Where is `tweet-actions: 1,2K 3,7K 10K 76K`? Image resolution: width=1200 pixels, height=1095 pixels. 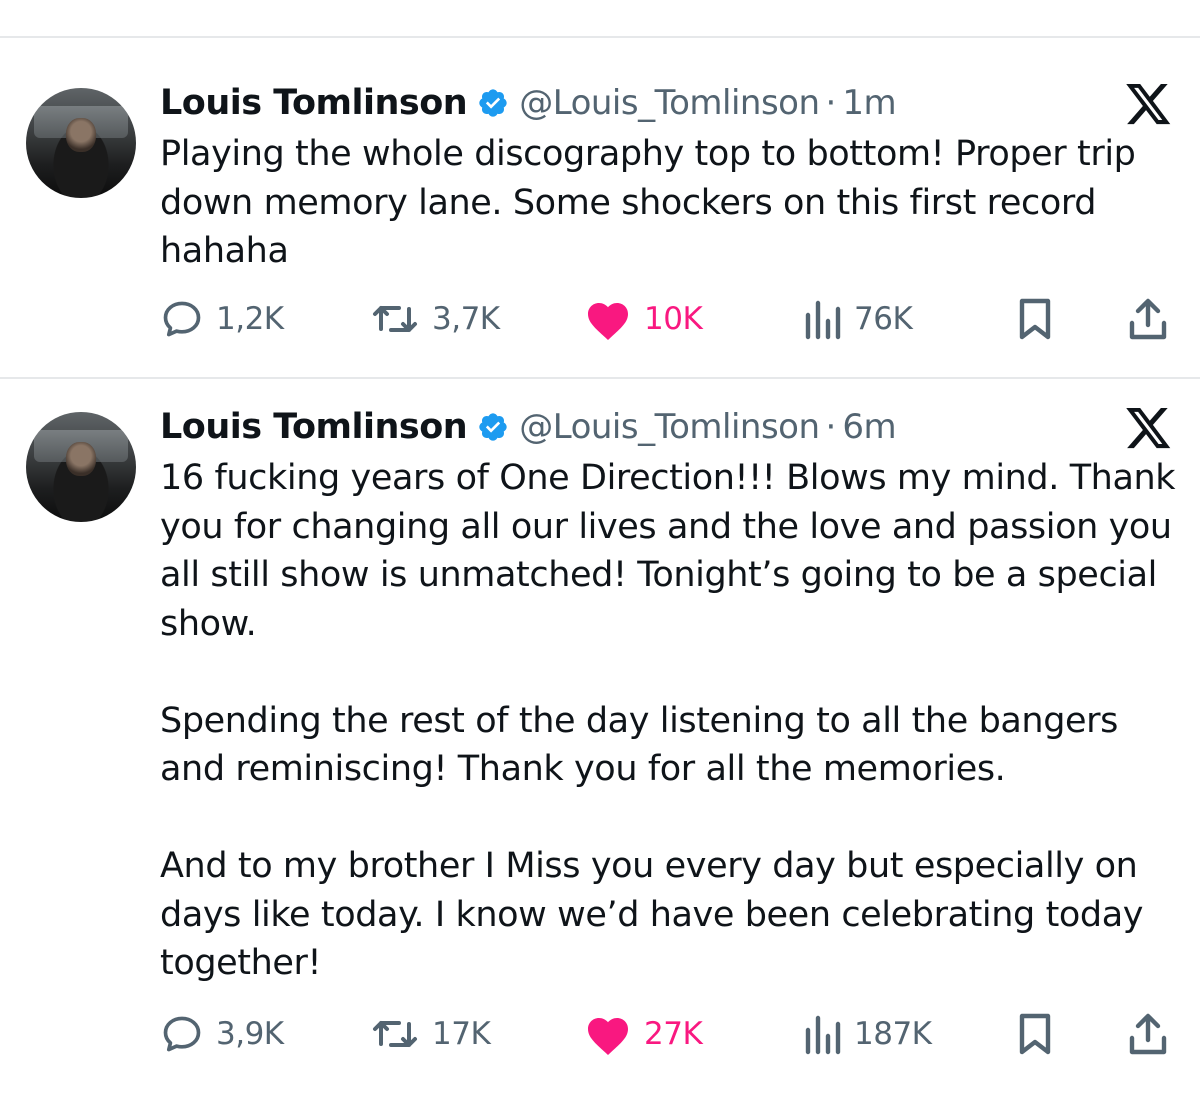 tweet-actions: 1,2K 3,7K 10K 76K is located at coordinates (600, 320).